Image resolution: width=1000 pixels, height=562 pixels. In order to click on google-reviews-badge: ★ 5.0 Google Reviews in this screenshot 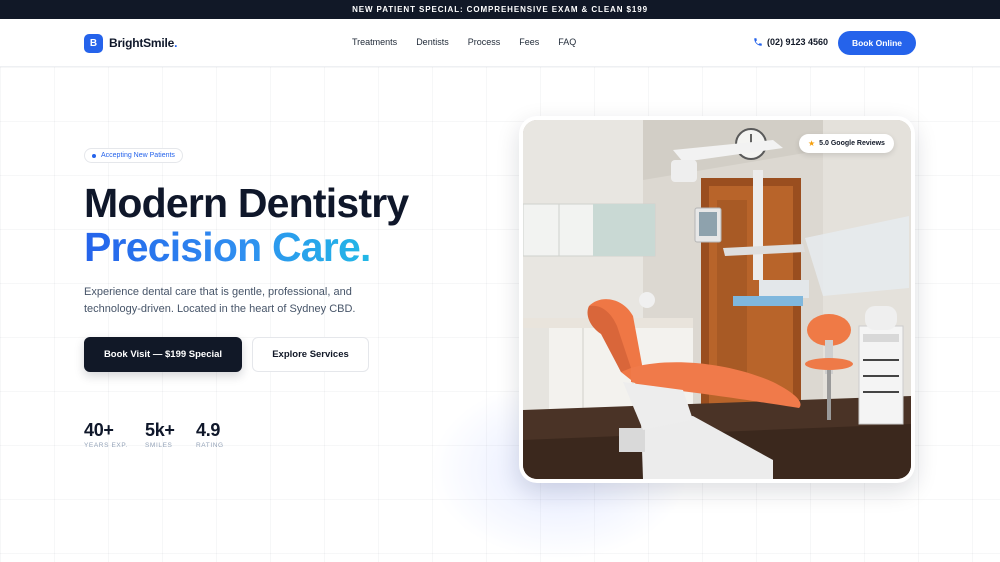, I will do `click(846, 143)`.